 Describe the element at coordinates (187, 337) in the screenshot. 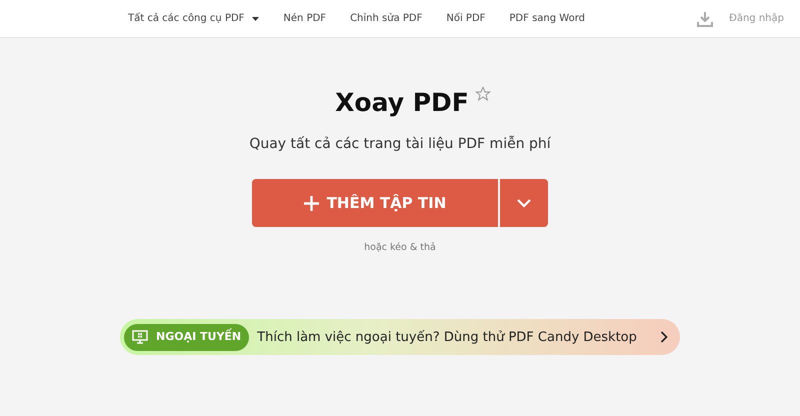

I see `offline-badge: NGOẠI TUYẾN` at that location.